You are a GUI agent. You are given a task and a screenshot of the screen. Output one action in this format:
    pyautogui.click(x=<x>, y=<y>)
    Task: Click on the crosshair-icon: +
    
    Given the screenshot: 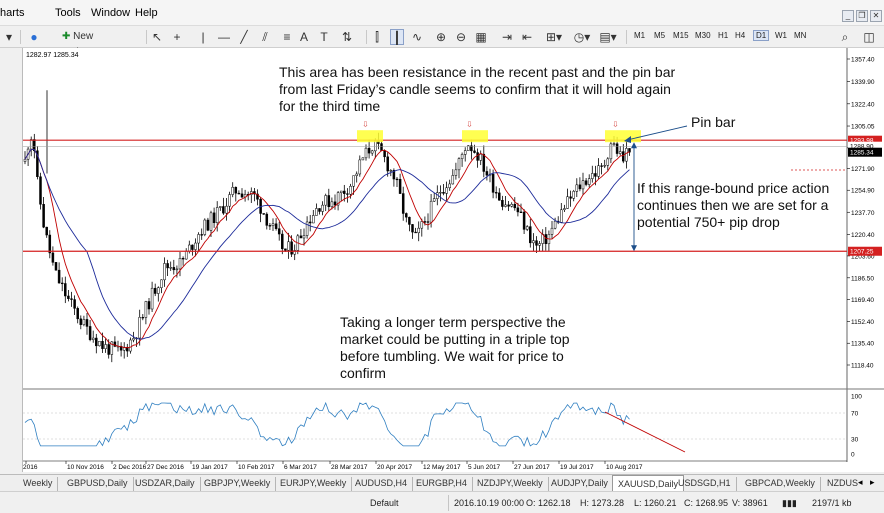 What is the action you would take?
    pyautogui.click(x=177, y=37)
    